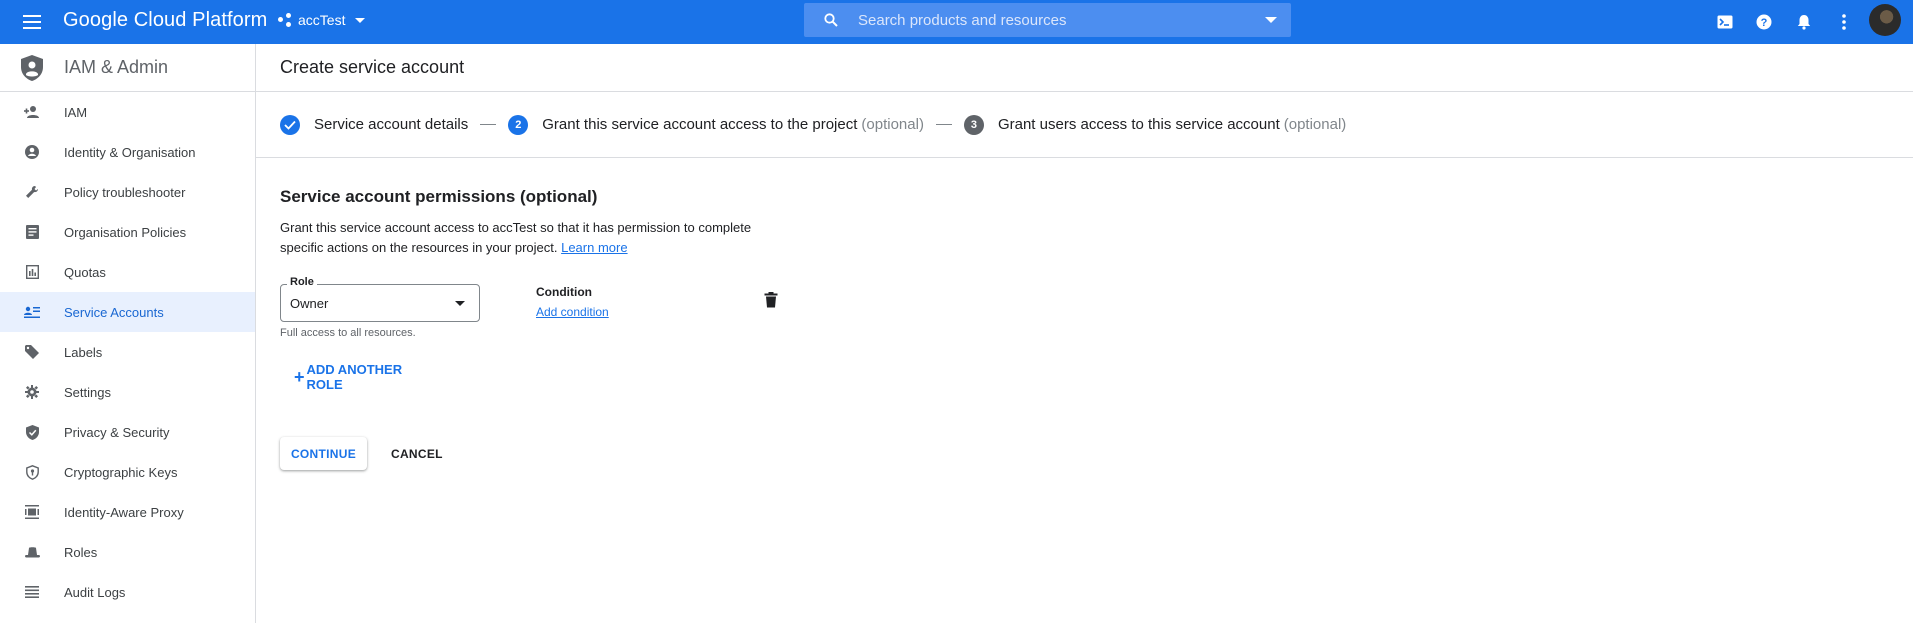  I want to click on sidebar-item-identity-aware-proxy: Identity-Aware Proxy, so click(127, 512).